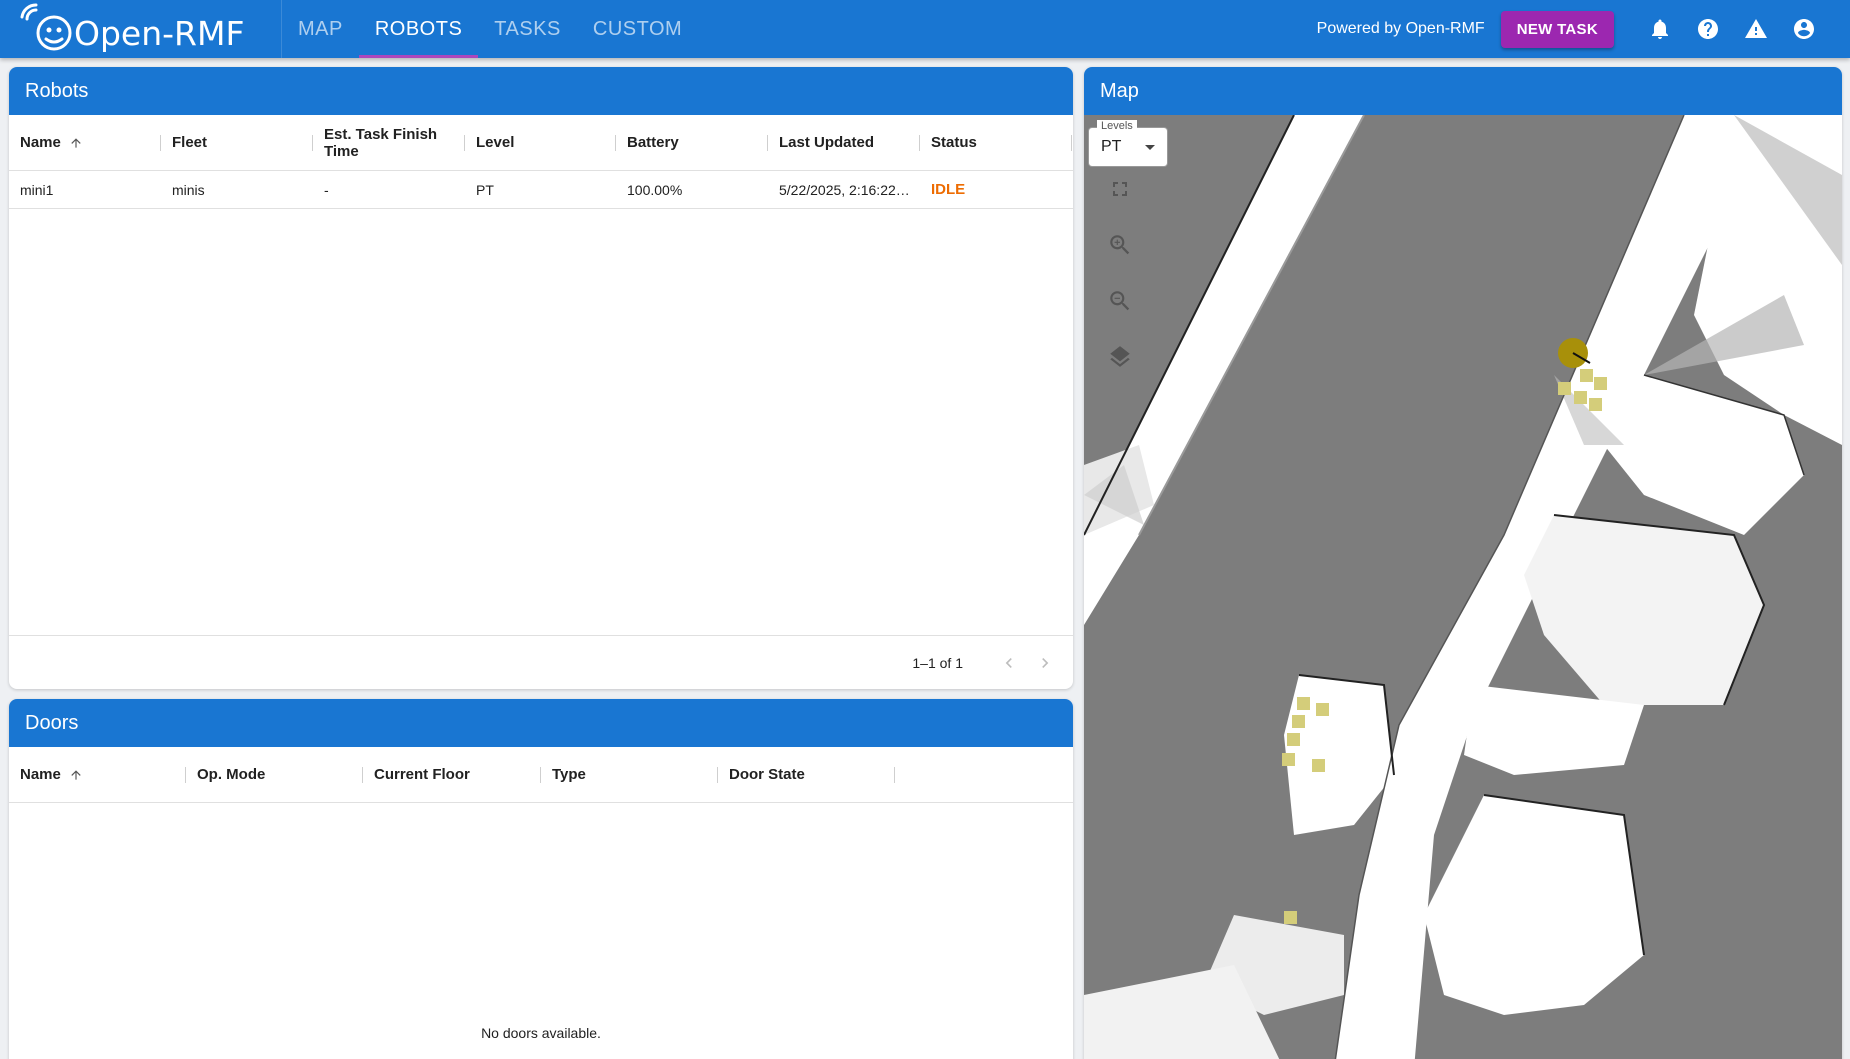 This screenshot has width=1850, height=1059. What do you see at coordinates (159, 33) in the screenshot?
I see `logo-text: Open-RMF` at bounding box center [159, 33].